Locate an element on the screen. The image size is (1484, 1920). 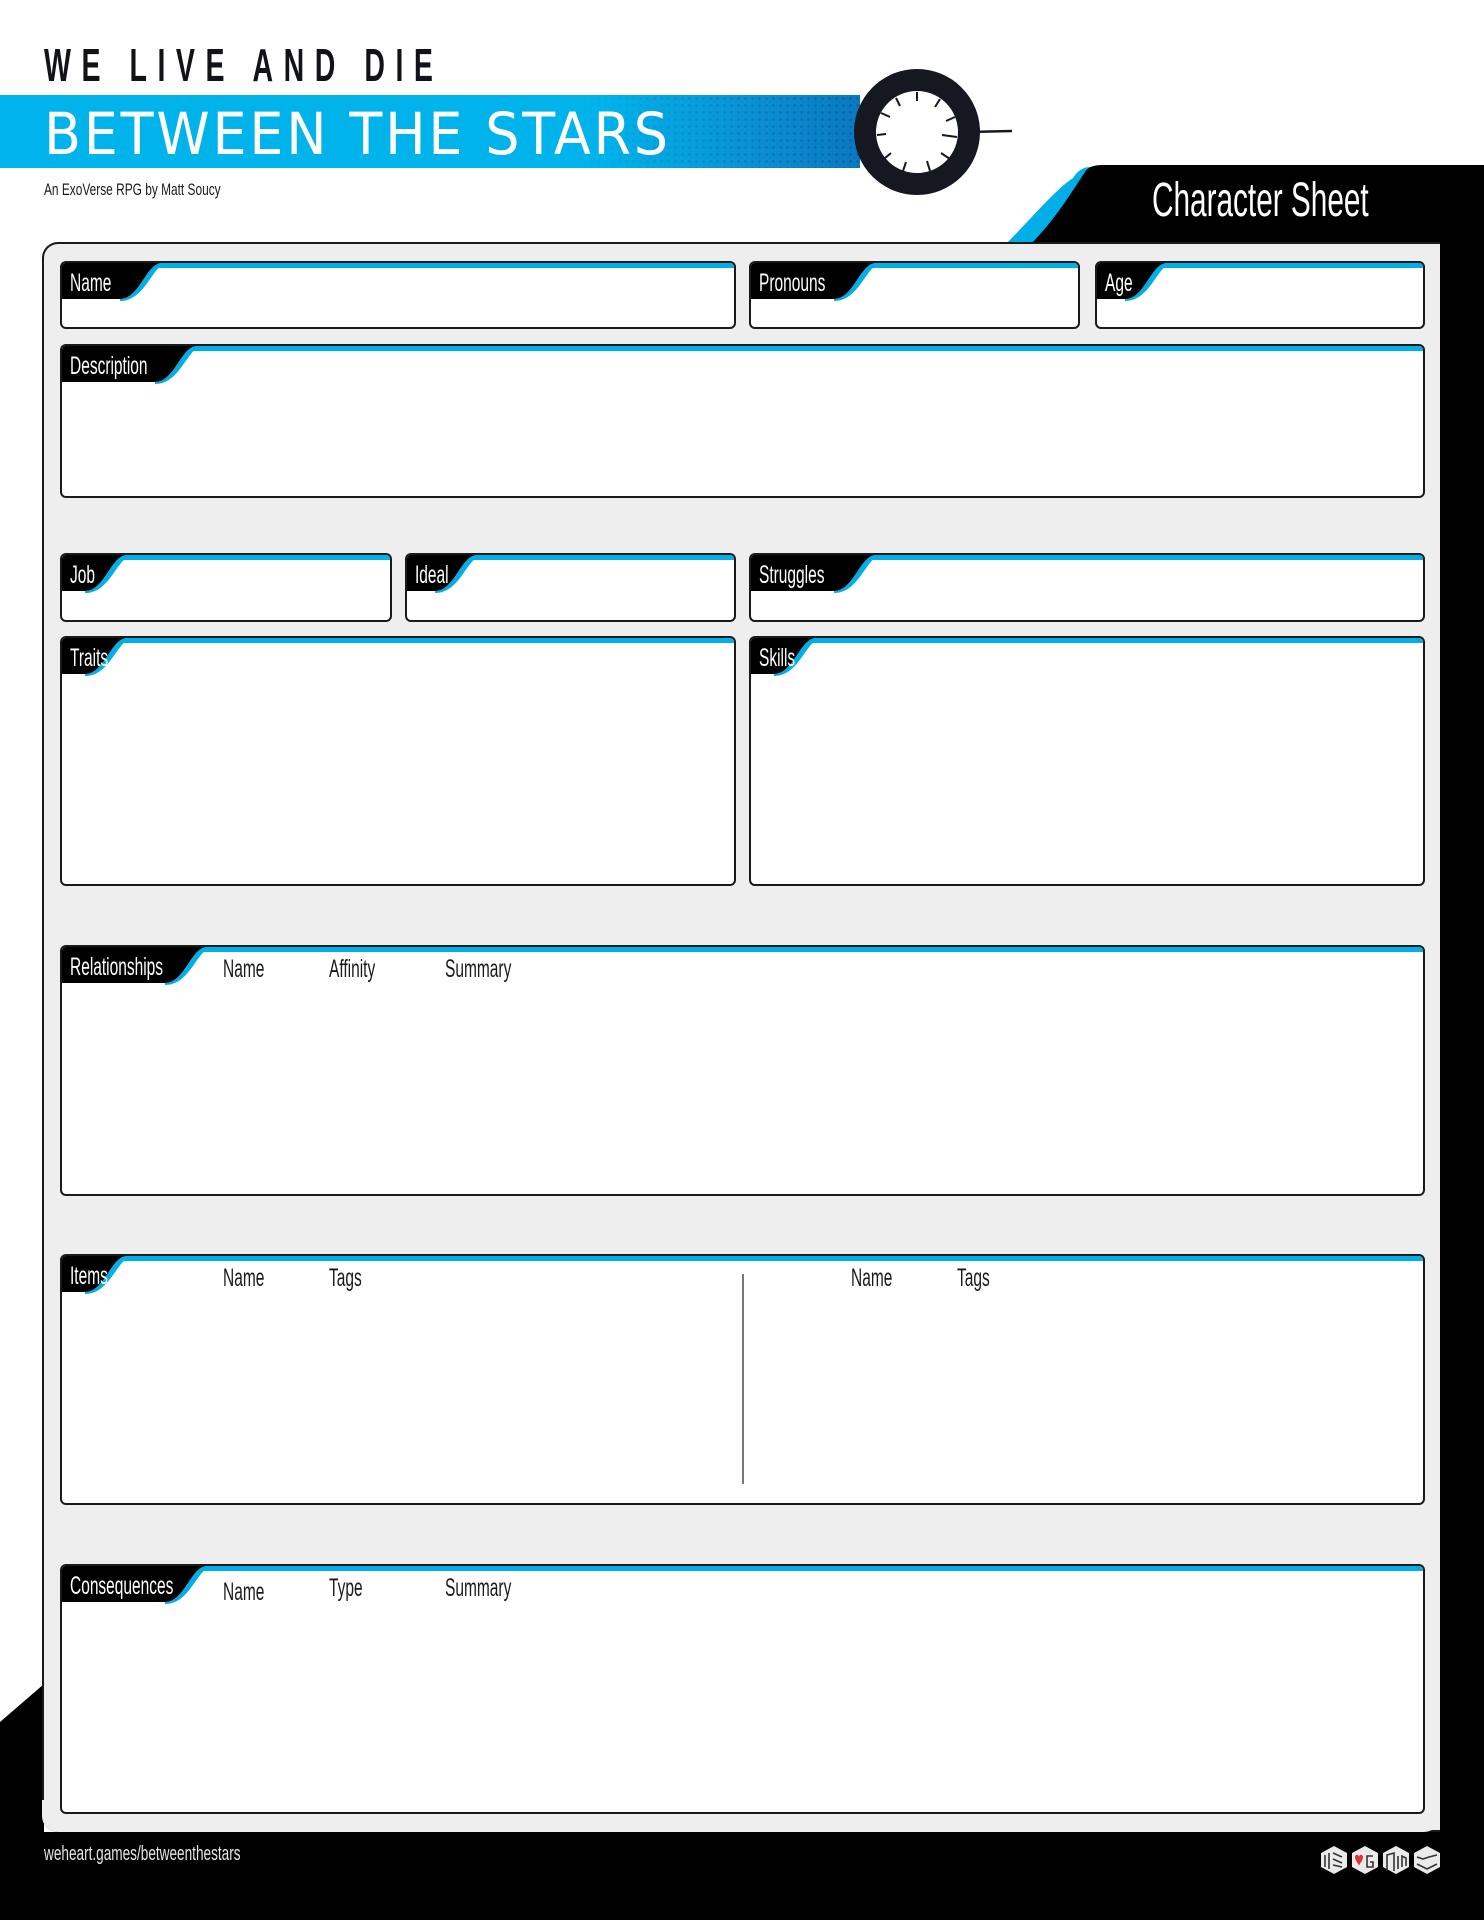
column-header-name-right: Name is located at coordinates (872, 1278).